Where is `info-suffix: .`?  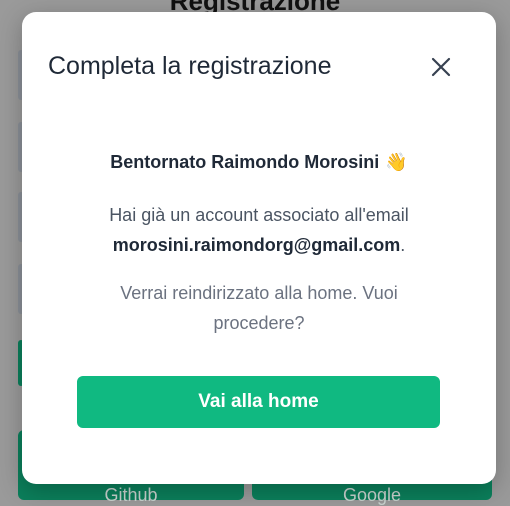 info-suffix: . is located at coordinates (403, 245).